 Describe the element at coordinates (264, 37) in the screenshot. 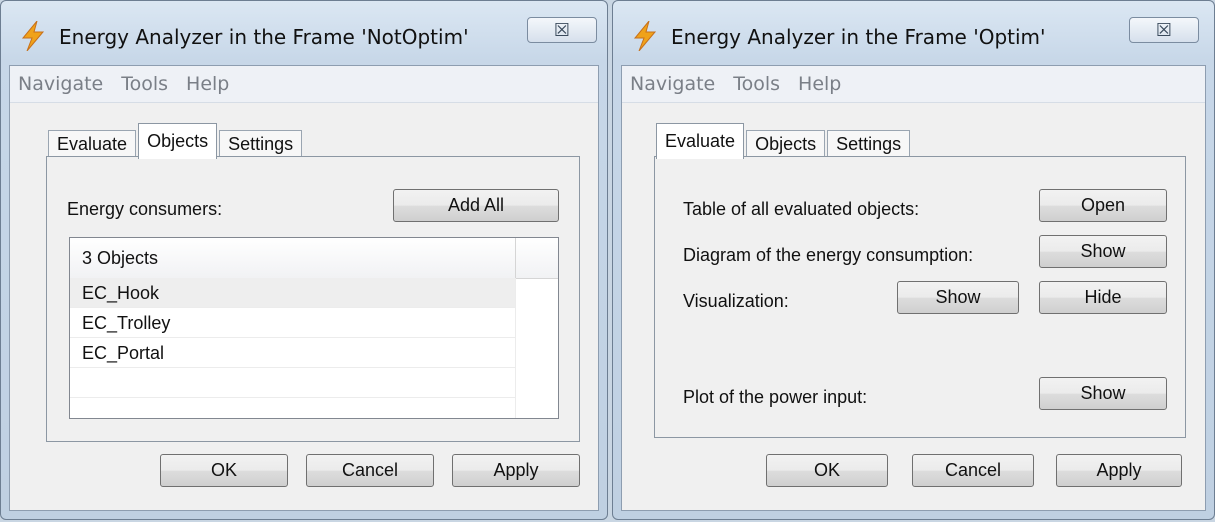

I see `window-title: Energy Analyzer in the Frame 'NotOptim'` at that location.